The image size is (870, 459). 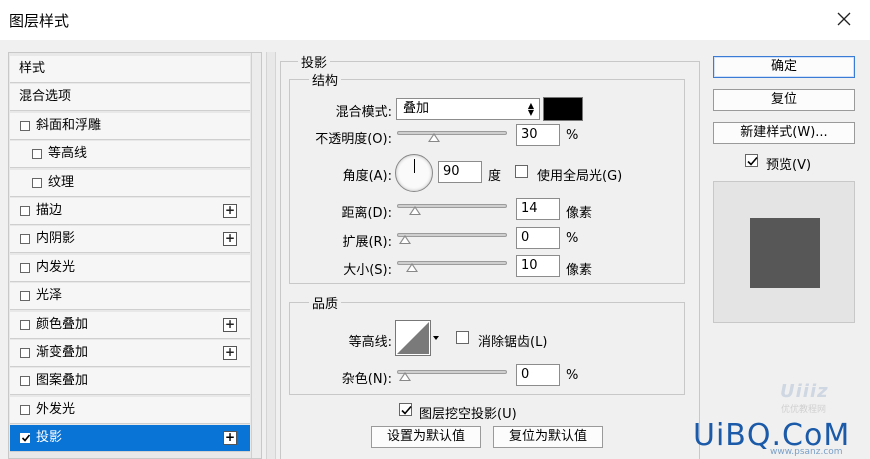 I want to click on style-item-label: 颜色叠加, so click(x=62, y=324).